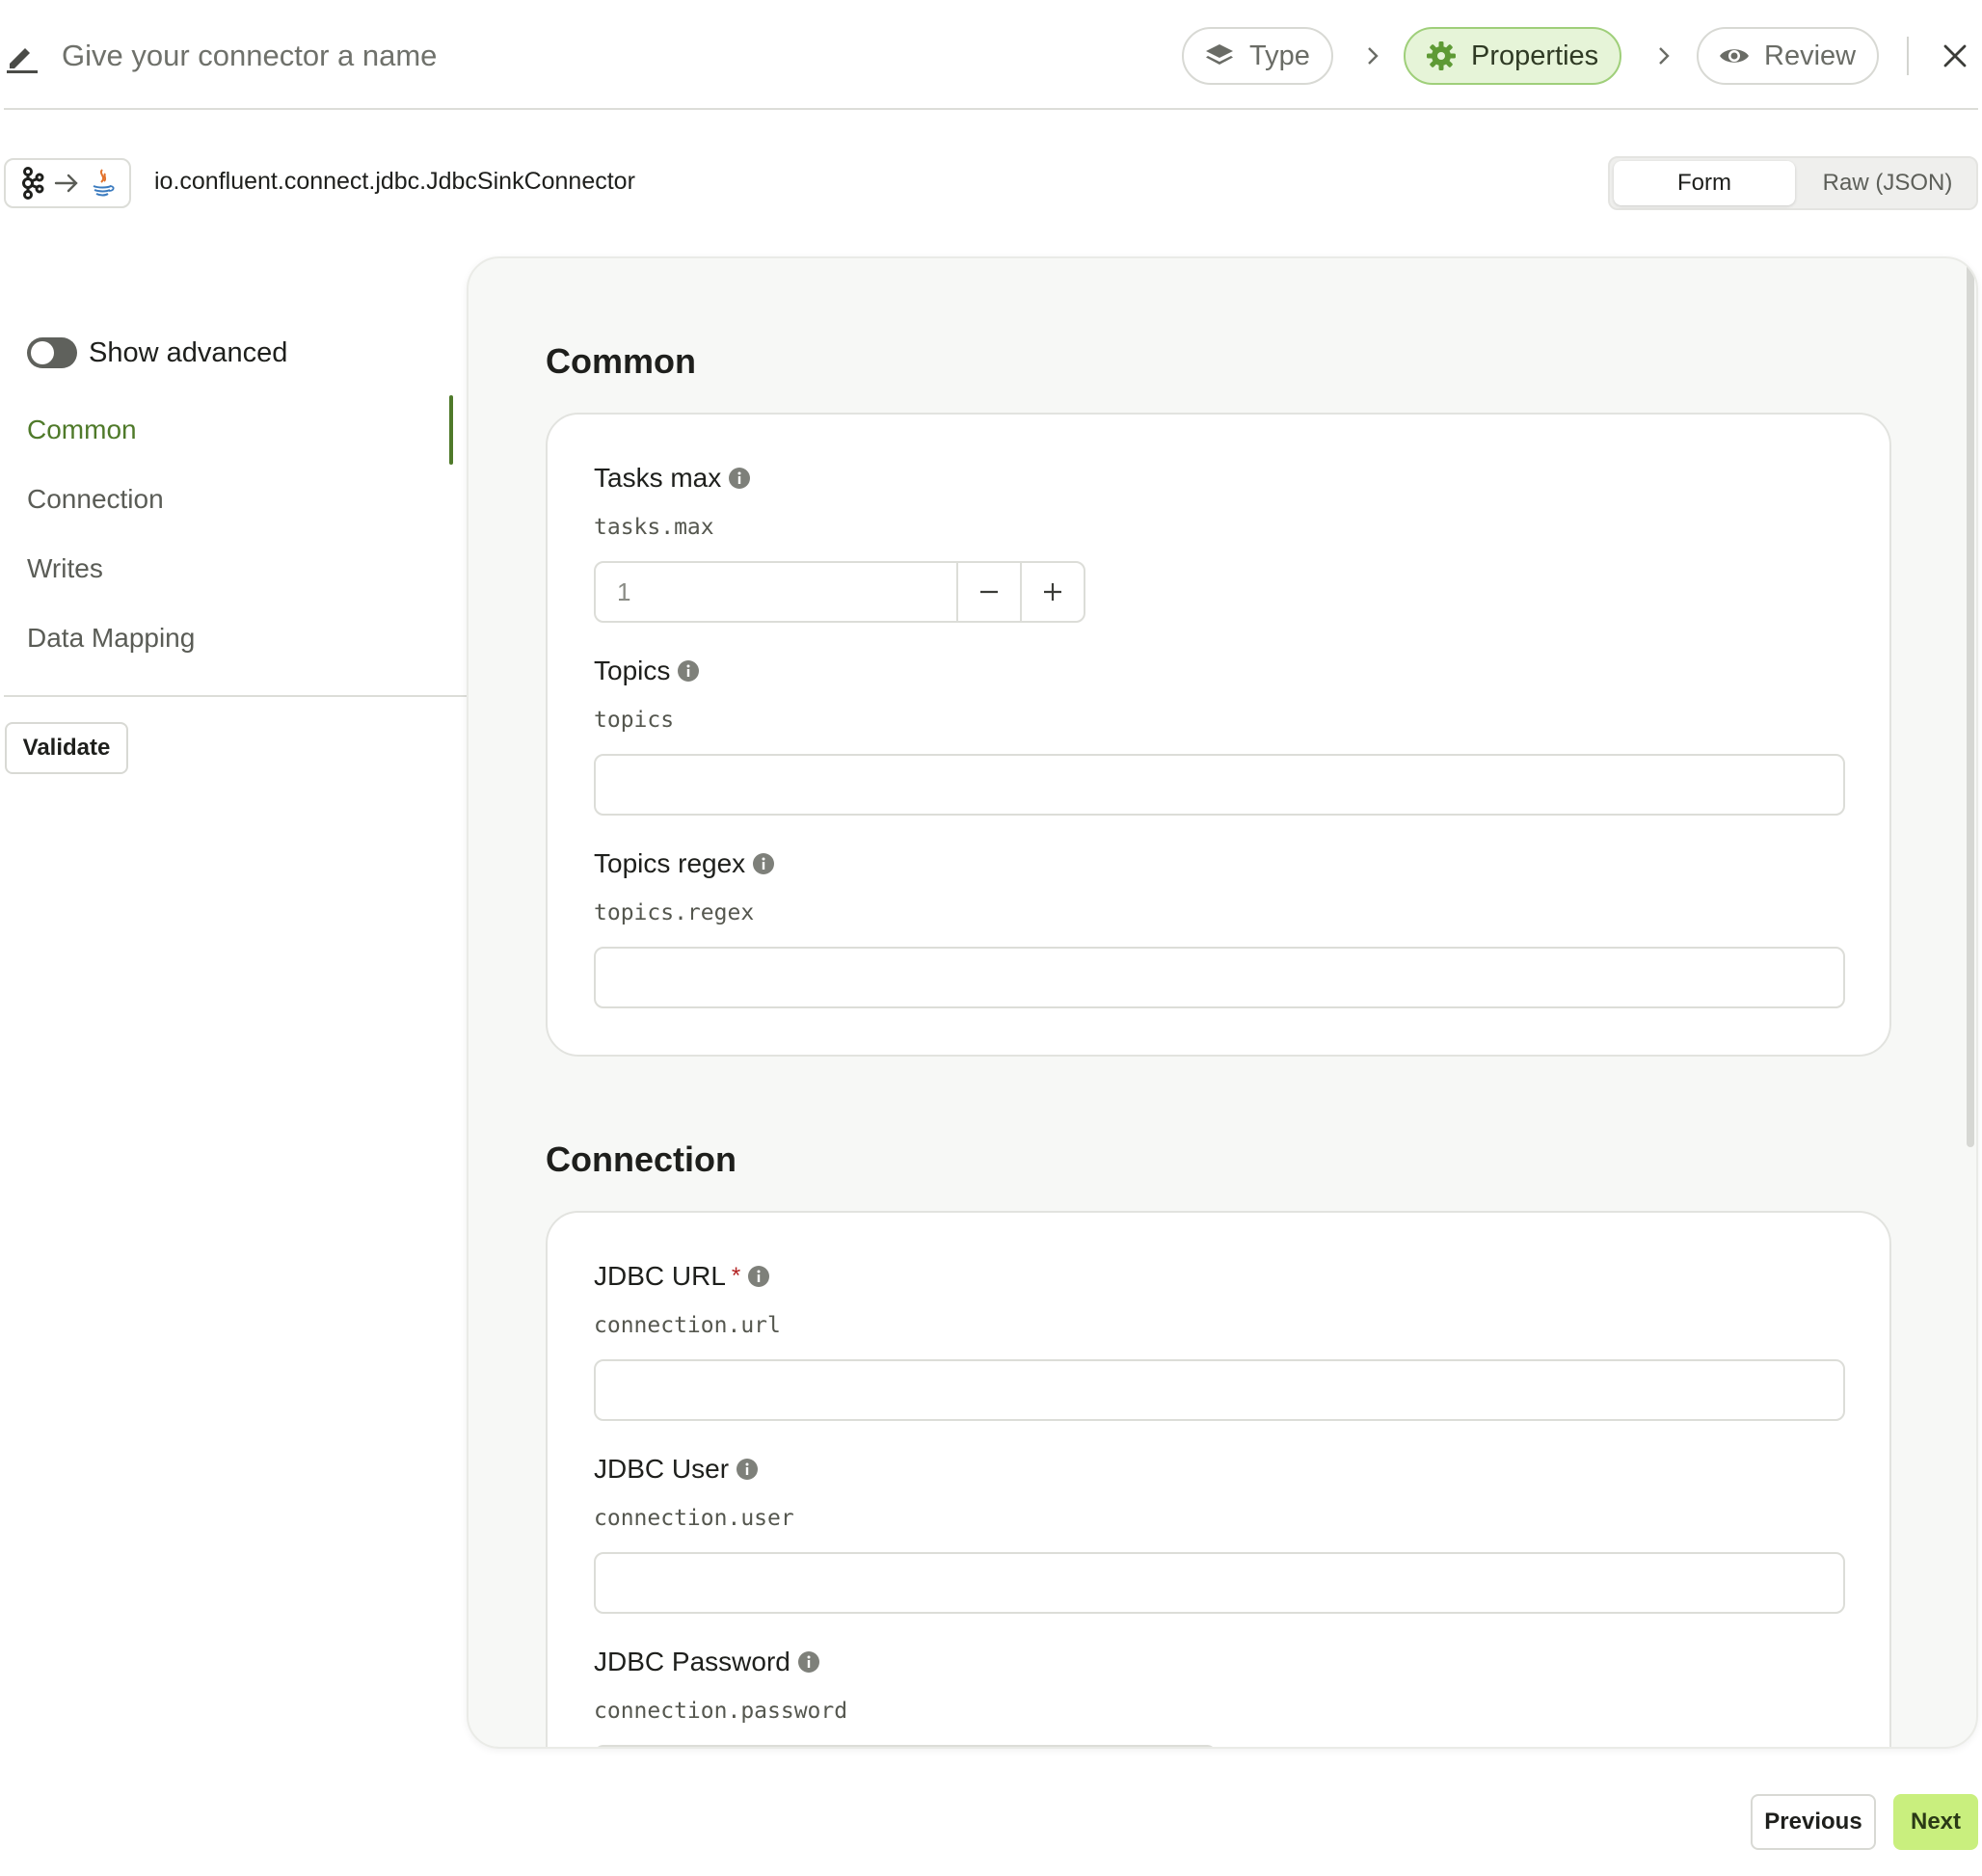  Describe the element at coordinates (658, 478) in the screenshot. I see `field-label-text: Tasks max` at that location.